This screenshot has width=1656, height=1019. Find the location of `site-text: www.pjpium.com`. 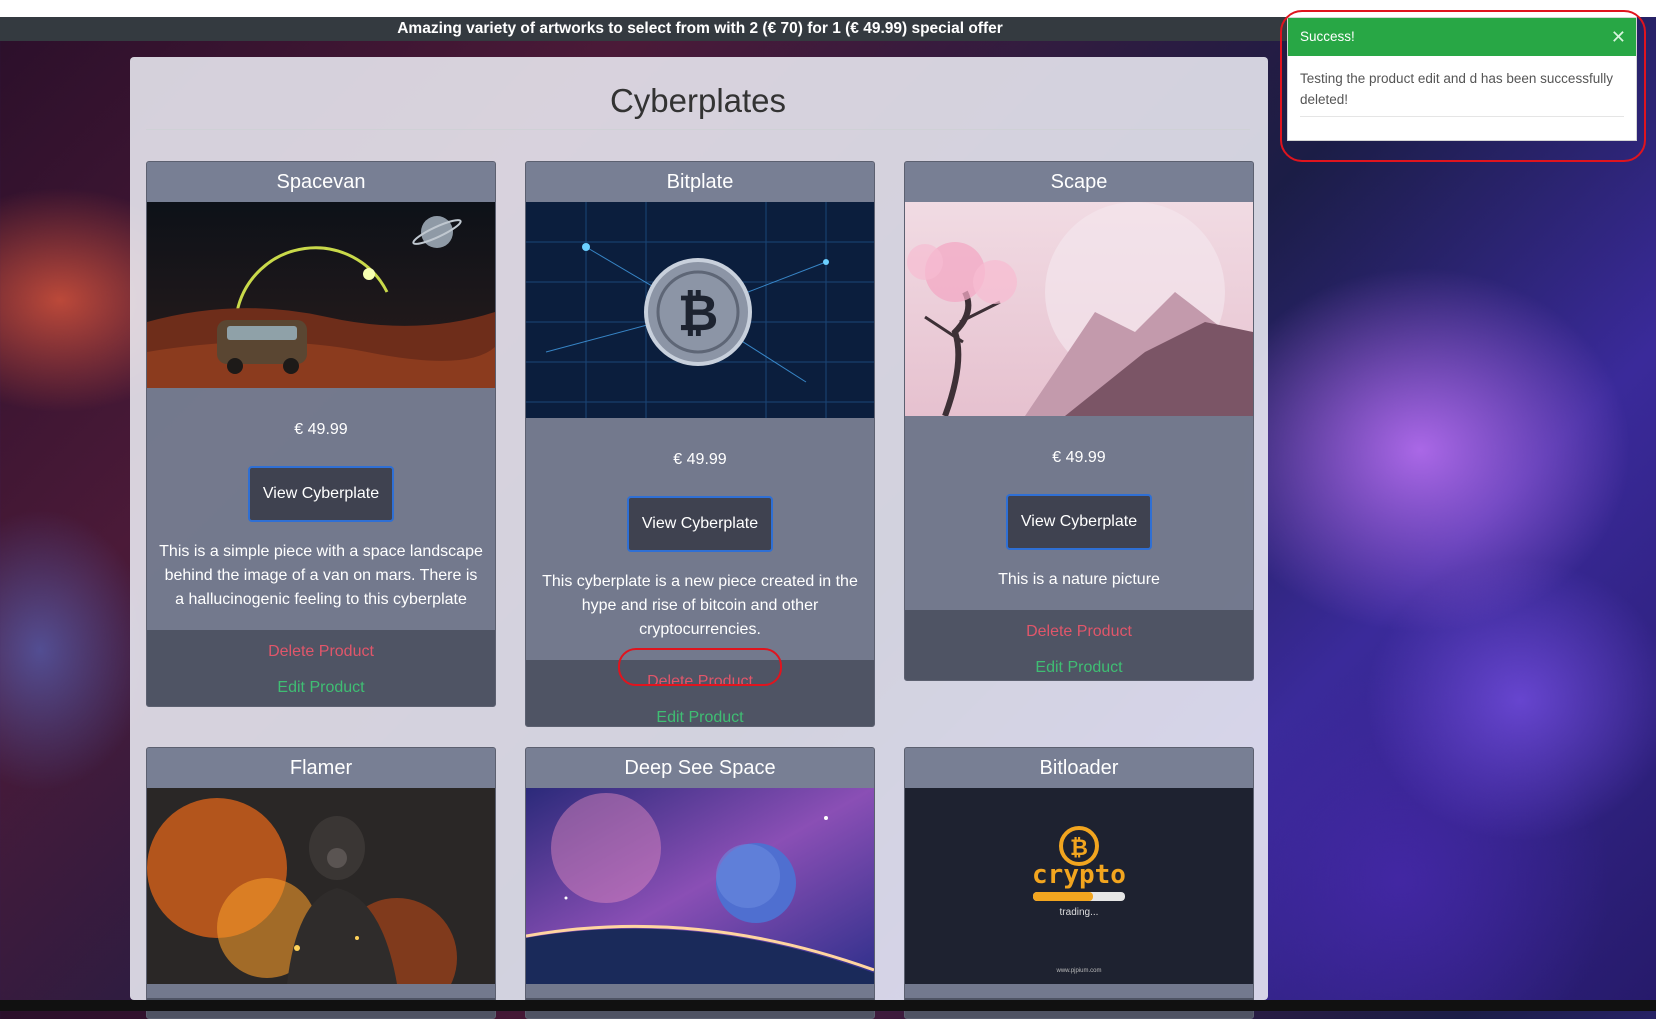

site-text: www.pjpium.com is located at coordinates (1079, 971).